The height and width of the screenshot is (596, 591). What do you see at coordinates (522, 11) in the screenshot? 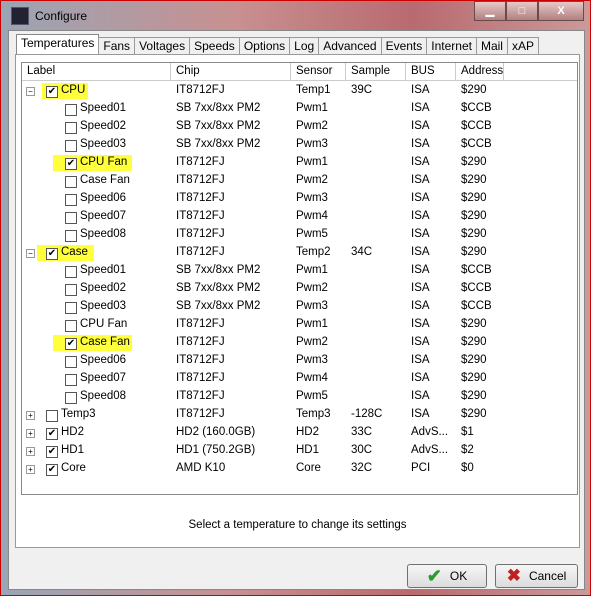
I see `maximize-button: □` at bounding box center [522, 11].